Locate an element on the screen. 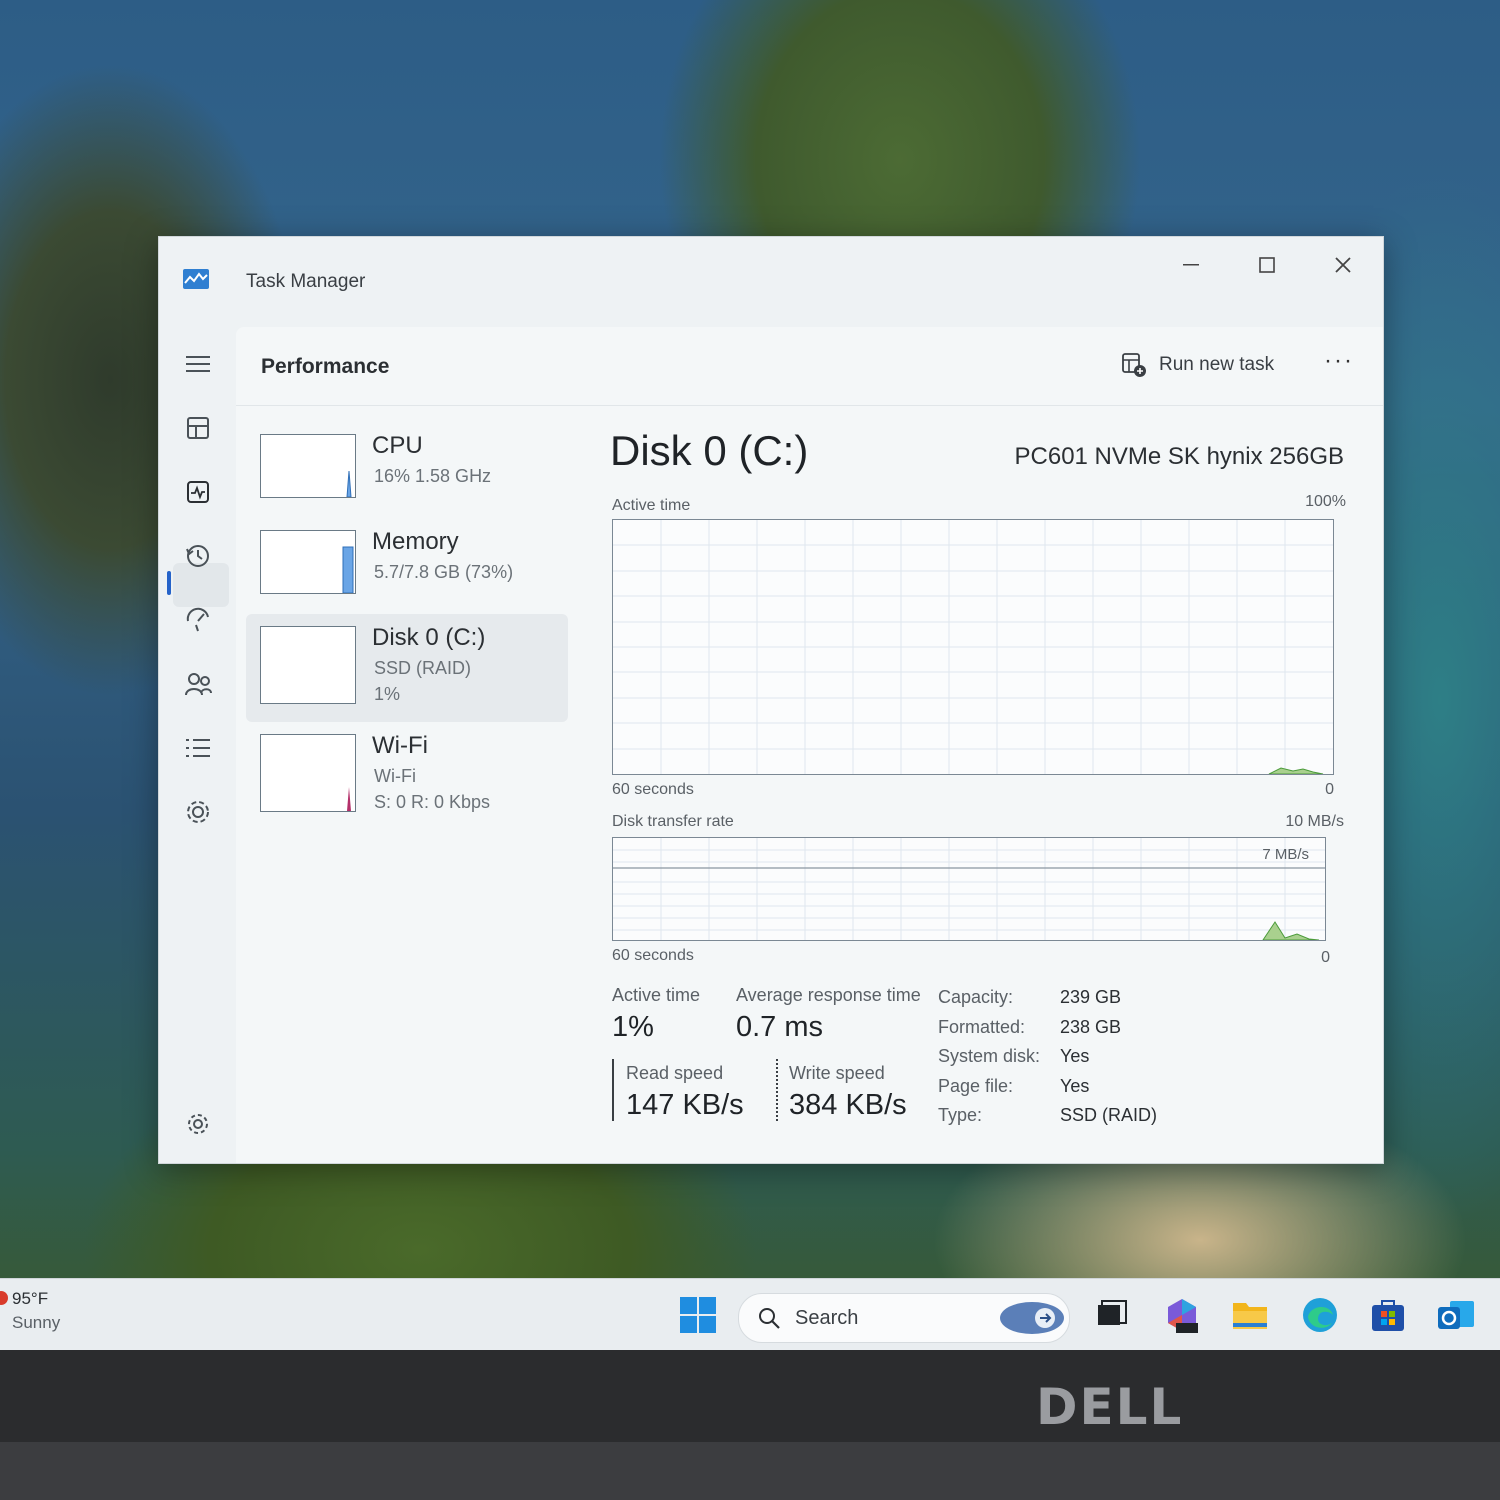 This screenshot has height=1500, width=1500. taskbar-search-box: Search is located at coordinates (904, 1318).